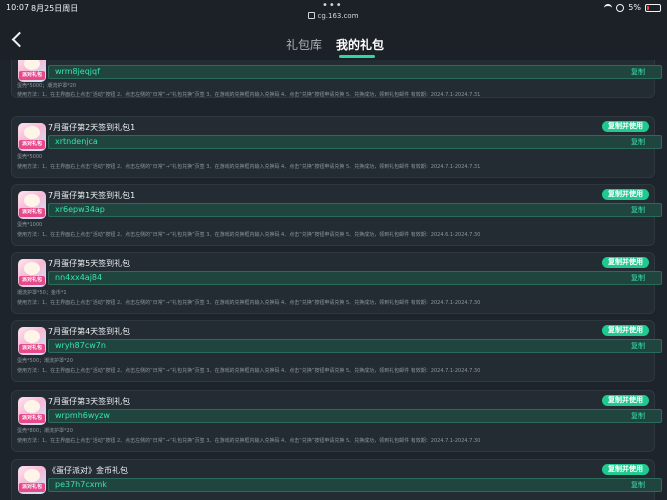 The width and height of the screenshot is (667, 500). I want to click on gift-code: xr6epw34ap, so click(80, 209).